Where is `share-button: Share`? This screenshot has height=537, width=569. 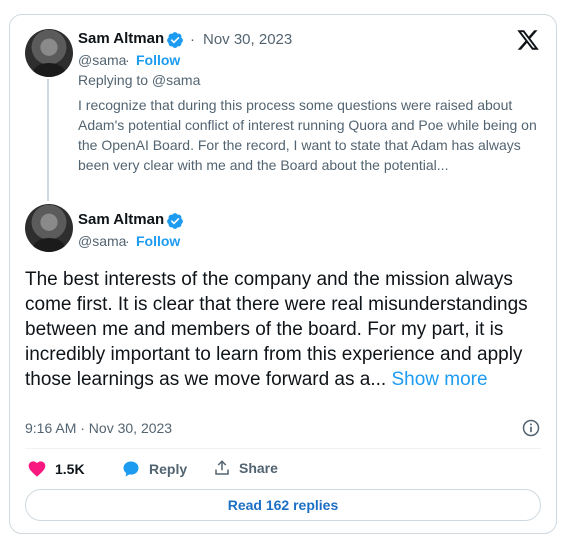 share-button: Share is located at coordinates (245, 468).